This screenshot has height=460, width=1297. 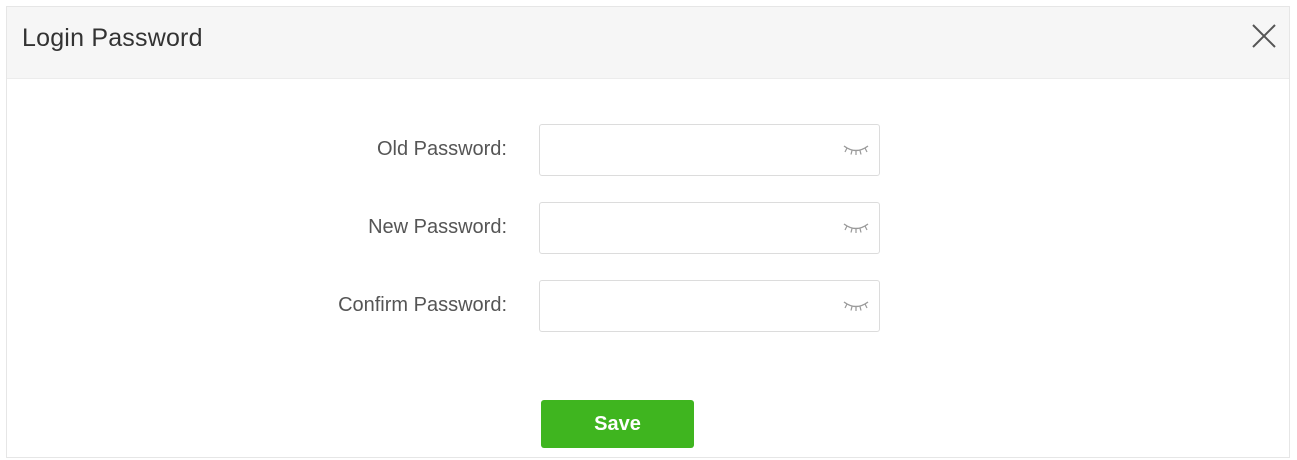 I want to click on old-password-row: Old Password:, so click(x=648, y=150).